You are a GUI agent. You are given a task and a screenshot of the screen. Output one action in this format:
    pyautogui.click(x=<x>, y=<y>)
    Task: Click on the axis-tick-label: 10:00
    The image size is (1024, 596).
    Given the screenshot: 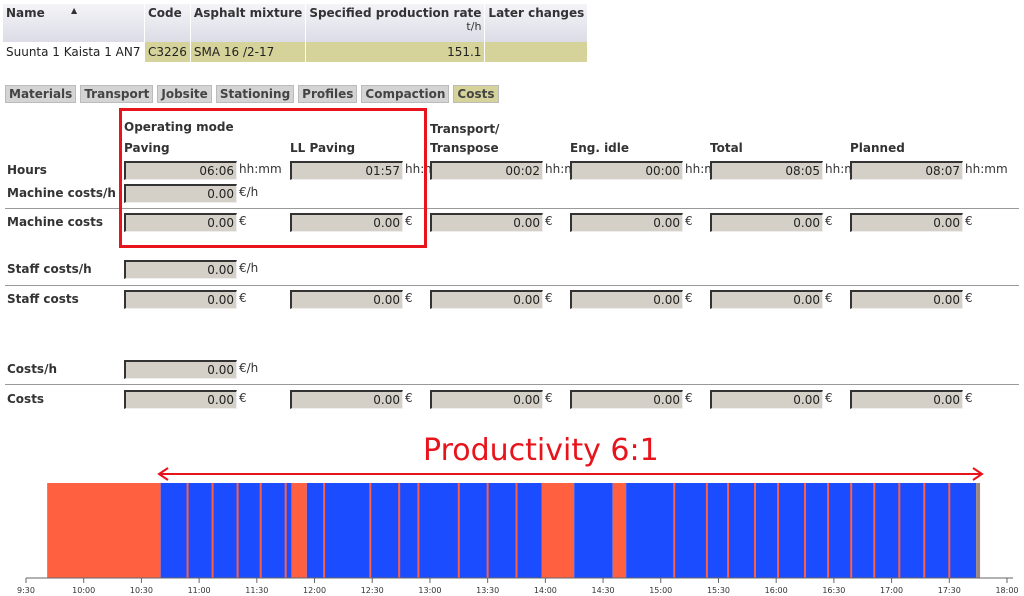 What is the action you would take?
    pyautogui.click(x=83, y=590)
    